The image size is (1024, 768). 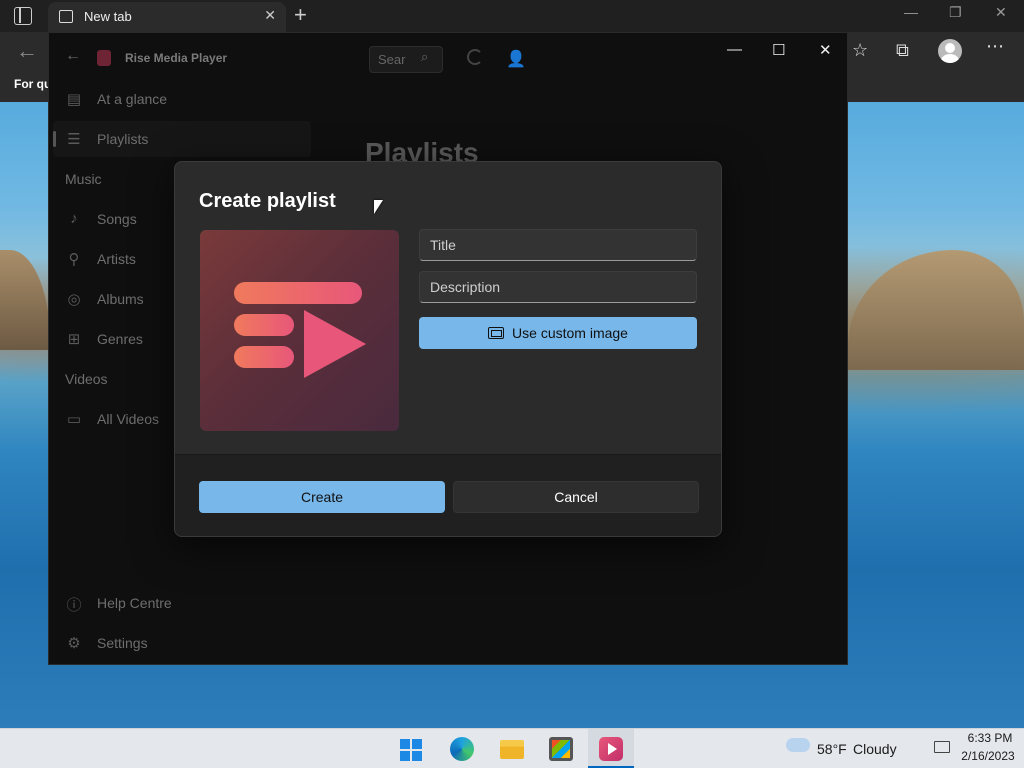 What do you see at coordinates (424, 57) in the screenshot?
I see `search-icon: ⌕` at bounding box center [424, 57].